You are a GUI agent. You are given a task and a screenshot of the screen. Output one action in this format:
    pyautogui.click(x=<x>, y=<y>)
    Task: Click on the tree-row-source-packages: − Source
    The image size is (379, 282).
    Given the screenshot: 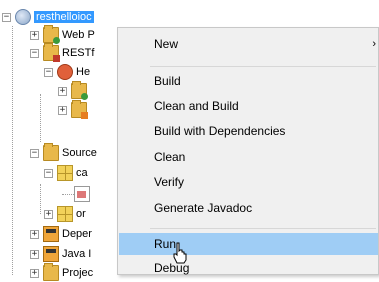 What is the action you would take?
    pyautogui.click(x=63, y=152)
    